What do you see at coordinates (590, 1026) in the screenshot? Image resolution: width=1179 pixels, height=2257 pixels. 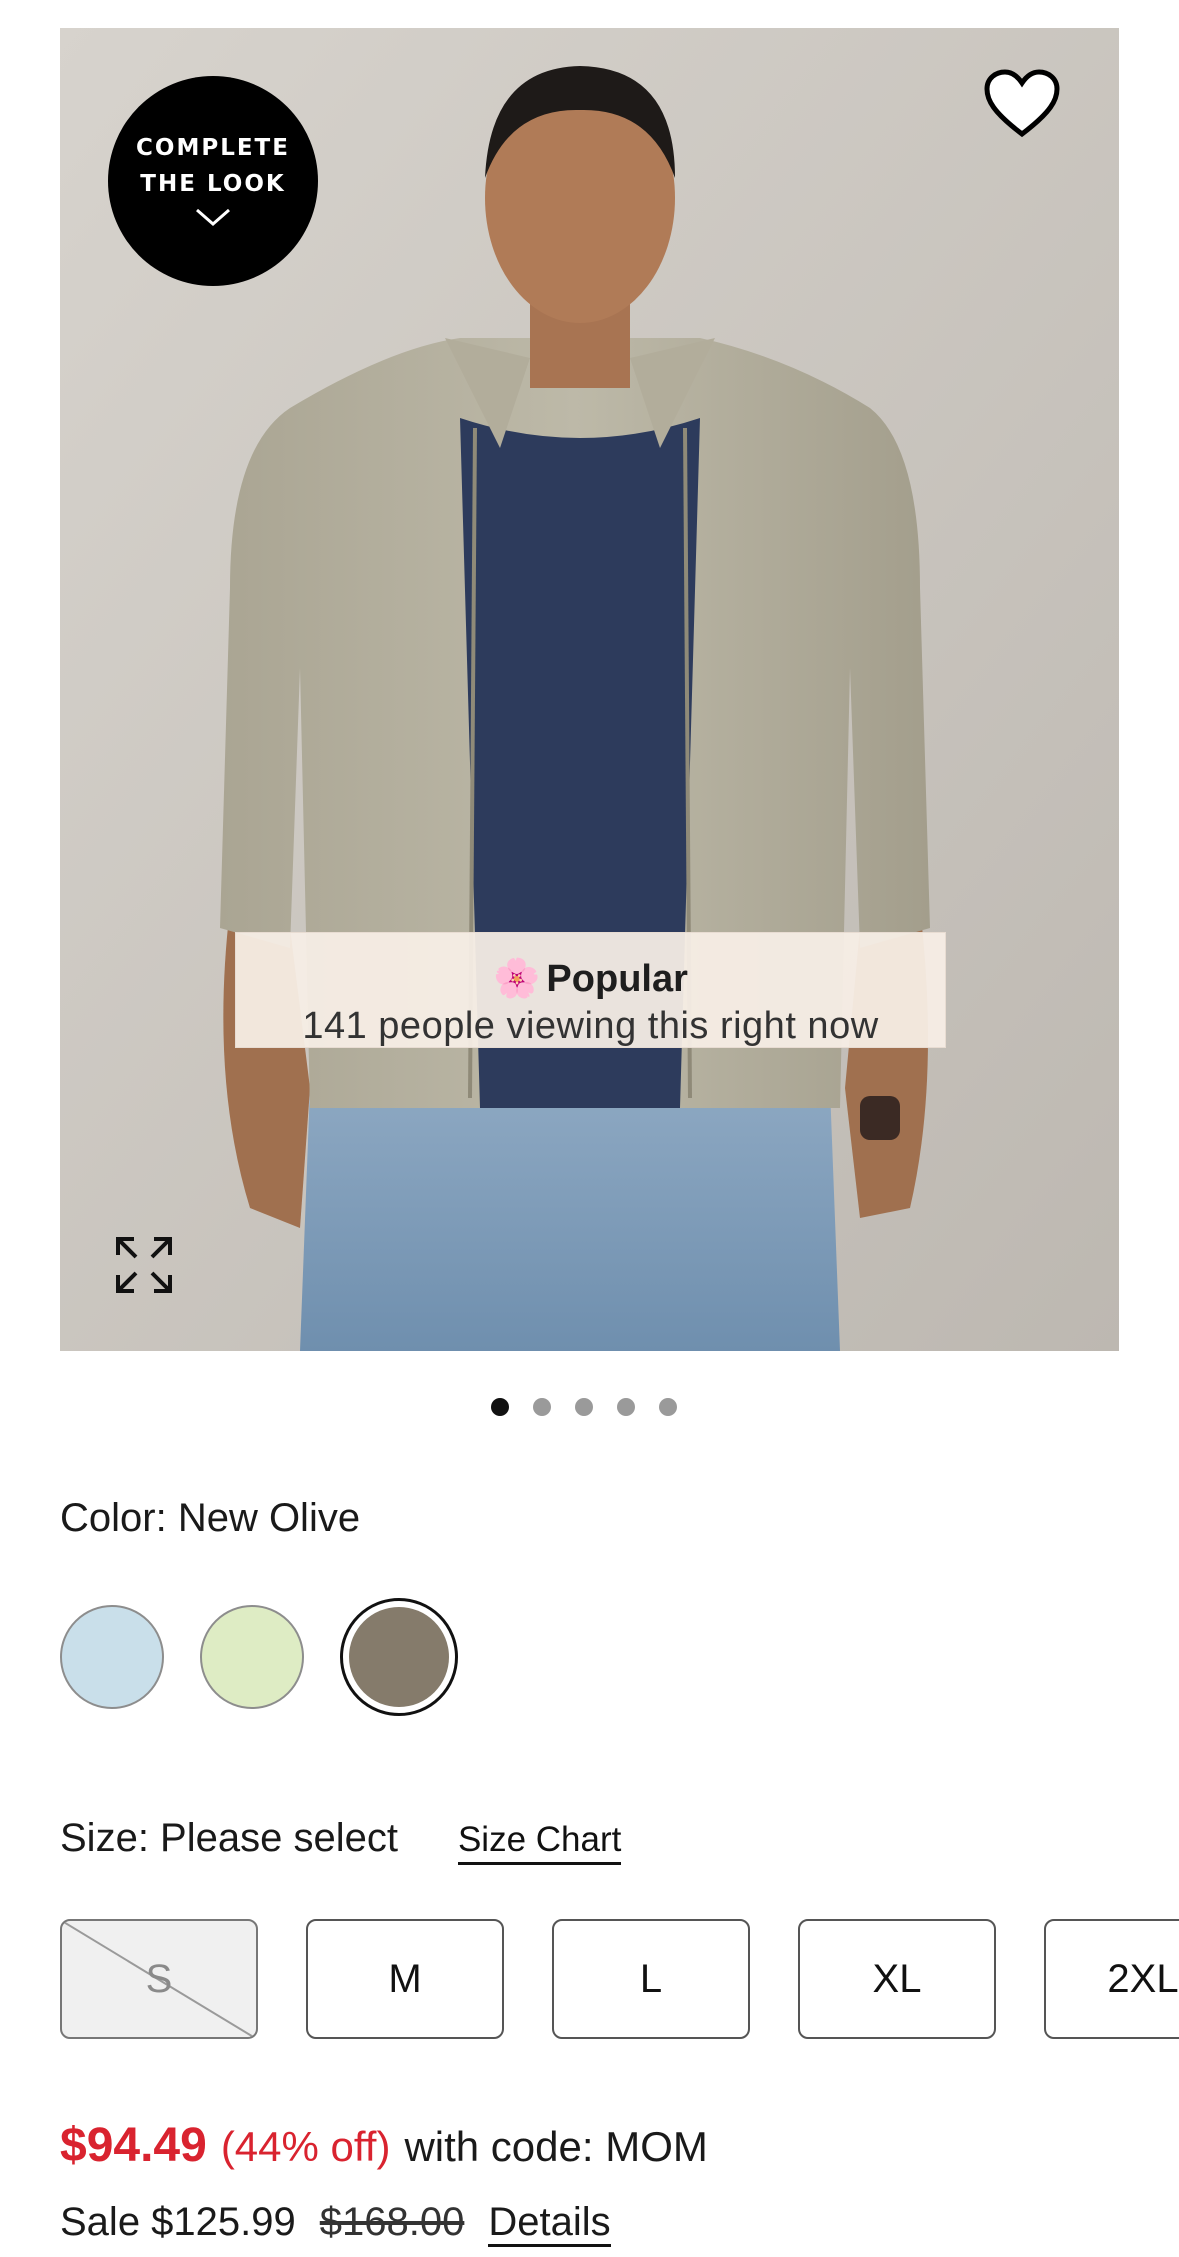 I see `viewers-count-text: 141 people viewing this right now` at bounding box center [590, 1026].